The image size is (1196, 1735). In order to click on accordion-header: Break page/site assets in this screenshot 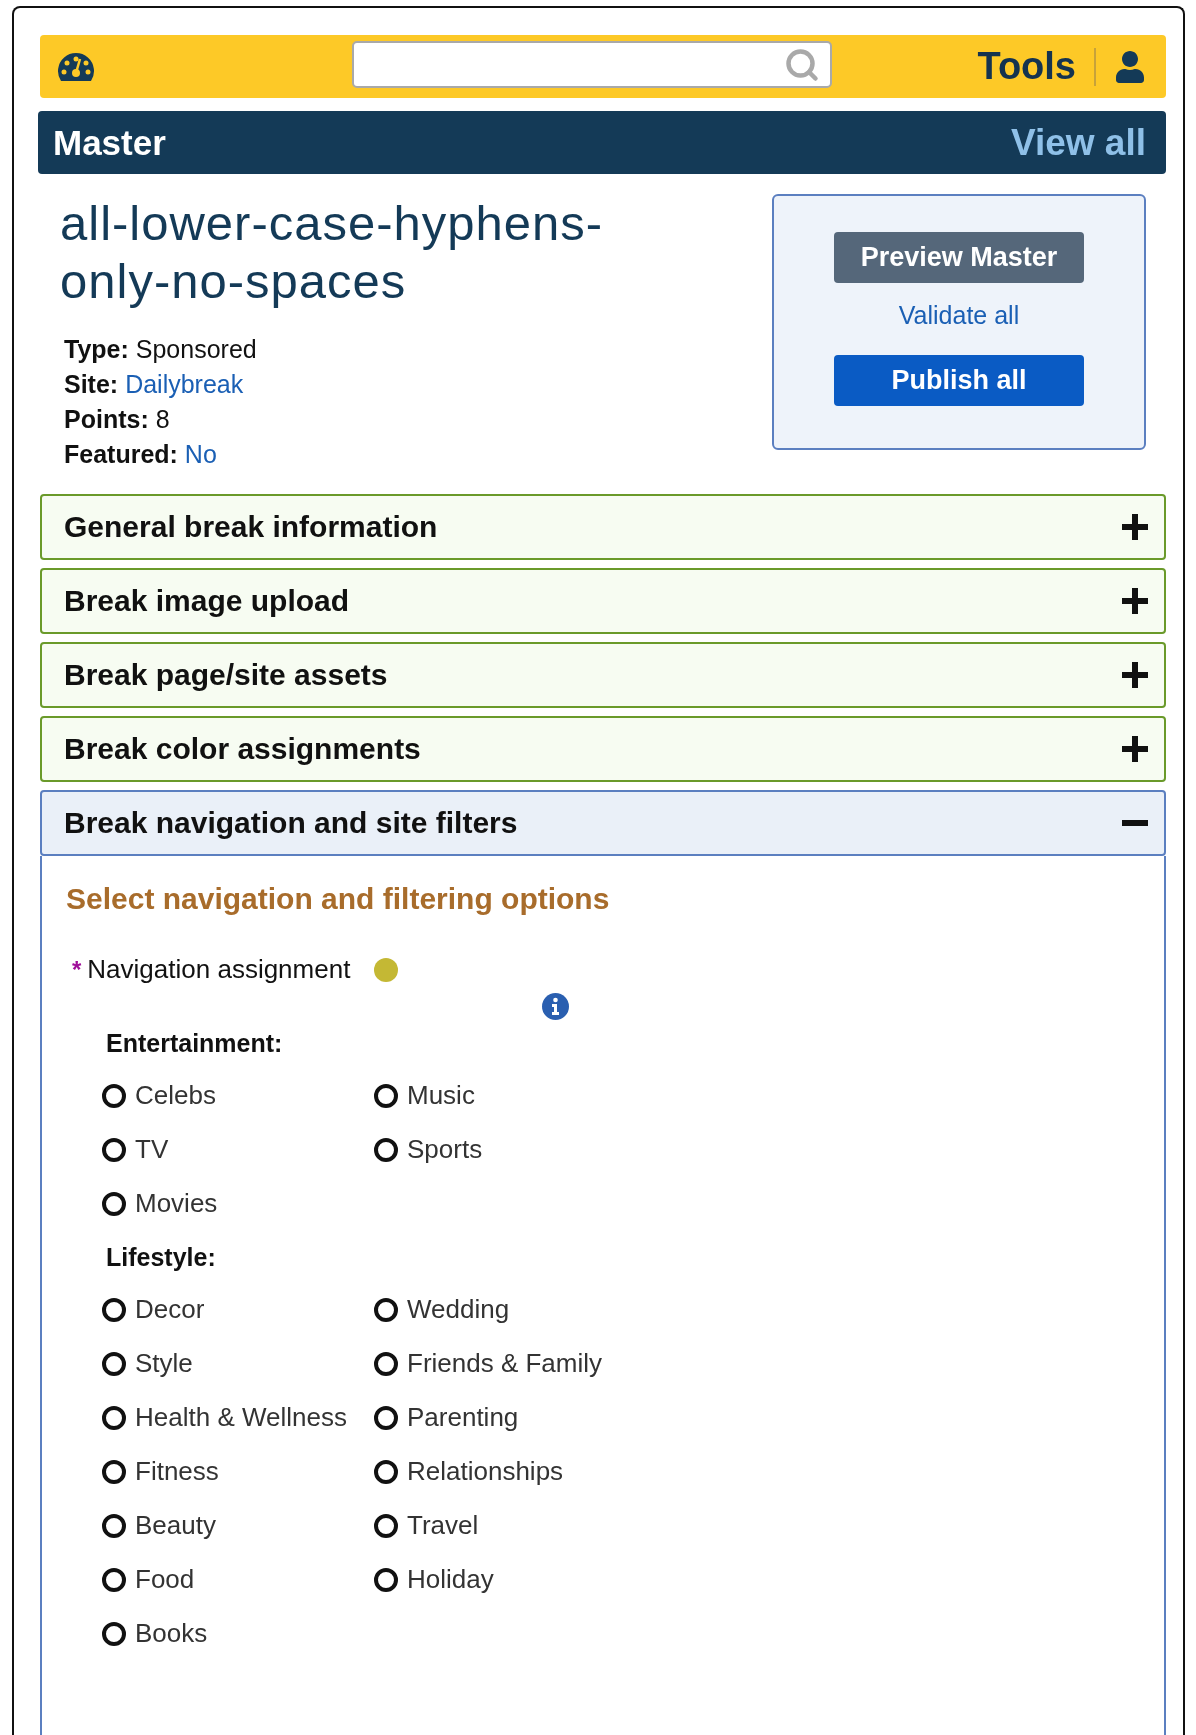, I will do `click(603, 675)`.